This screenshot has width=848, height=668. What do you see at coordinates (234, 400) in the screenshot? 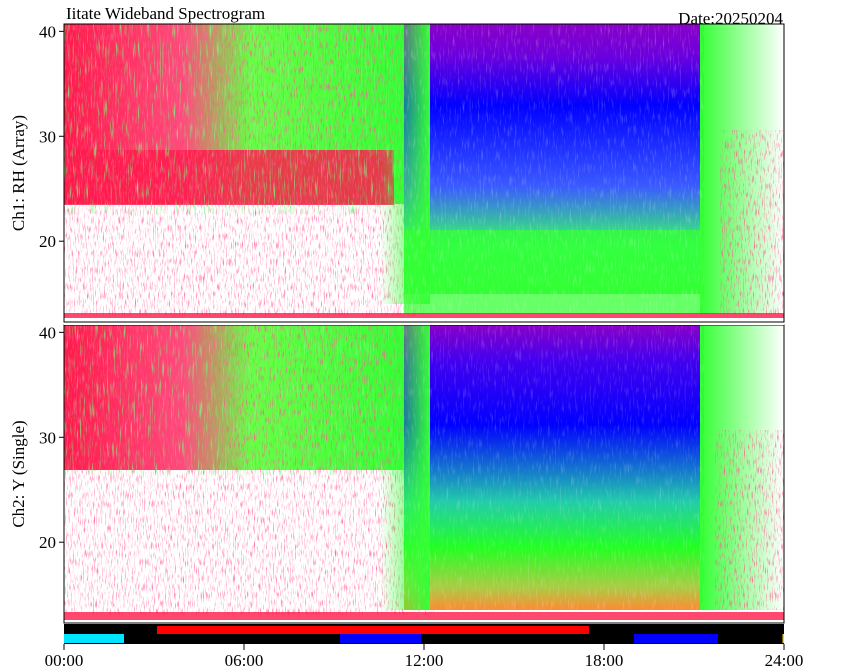
I see `panel-2-noisy-specks-green` at bounding box center [234, 400].